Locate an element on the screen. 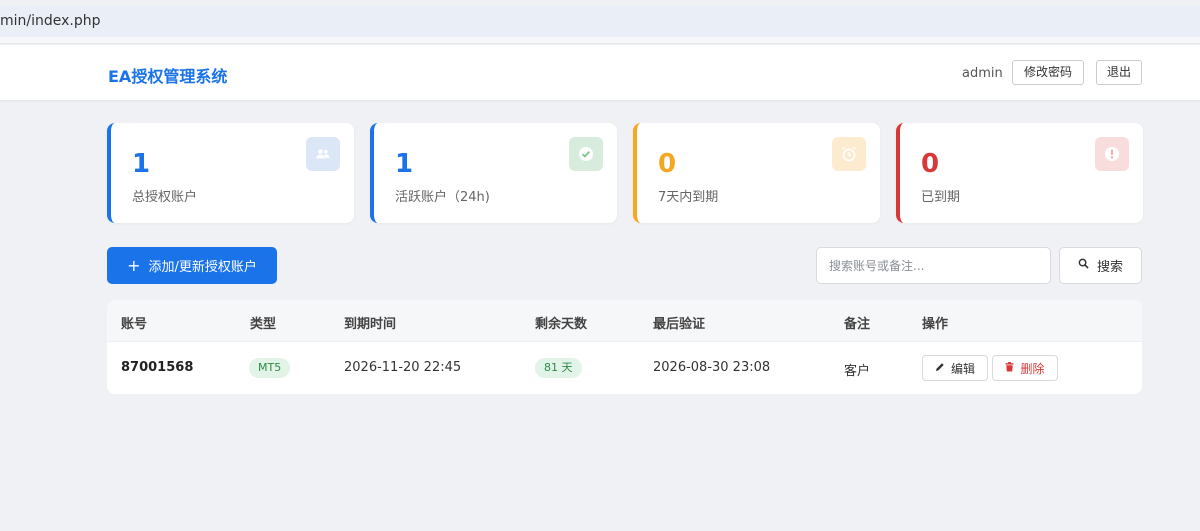 The image size is (1200, 531). th-note: 备注 is located at coordinates (857, 324).